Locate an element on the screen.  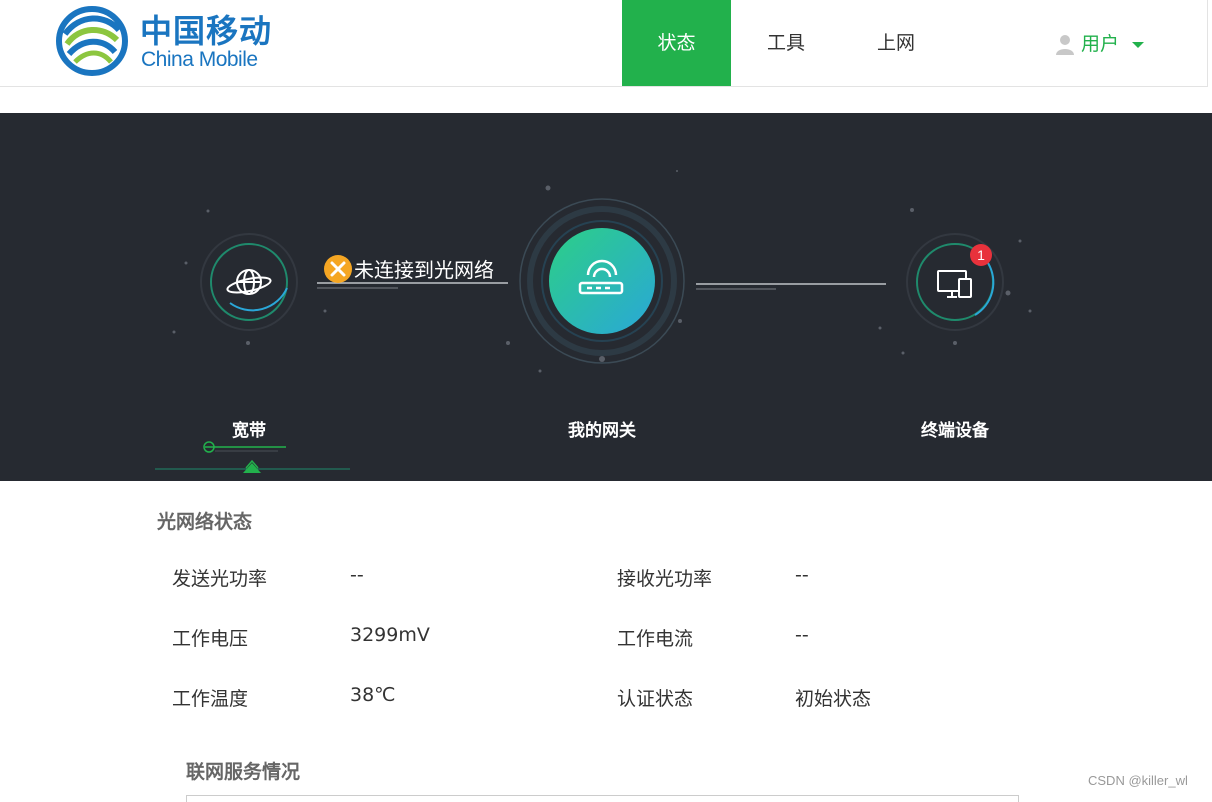
tx-power-label: 发送光功率 is located at coordinates (220, 579).